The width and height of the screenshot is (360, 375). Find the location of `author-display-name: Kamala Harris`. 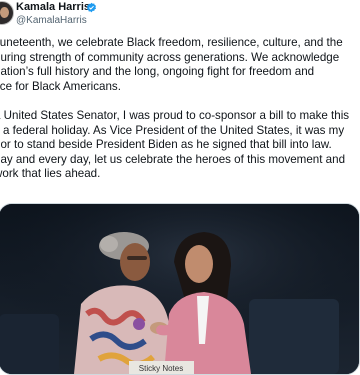

author-display-name: Kamala Harris is located at coordinates (53, 7).